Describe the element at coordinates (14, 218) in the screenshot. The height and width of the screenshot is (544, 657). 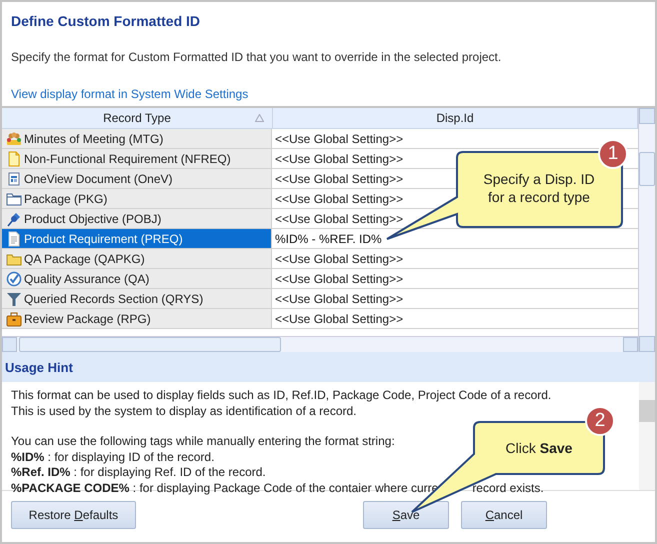
I see `pushpin-icon` at that location.